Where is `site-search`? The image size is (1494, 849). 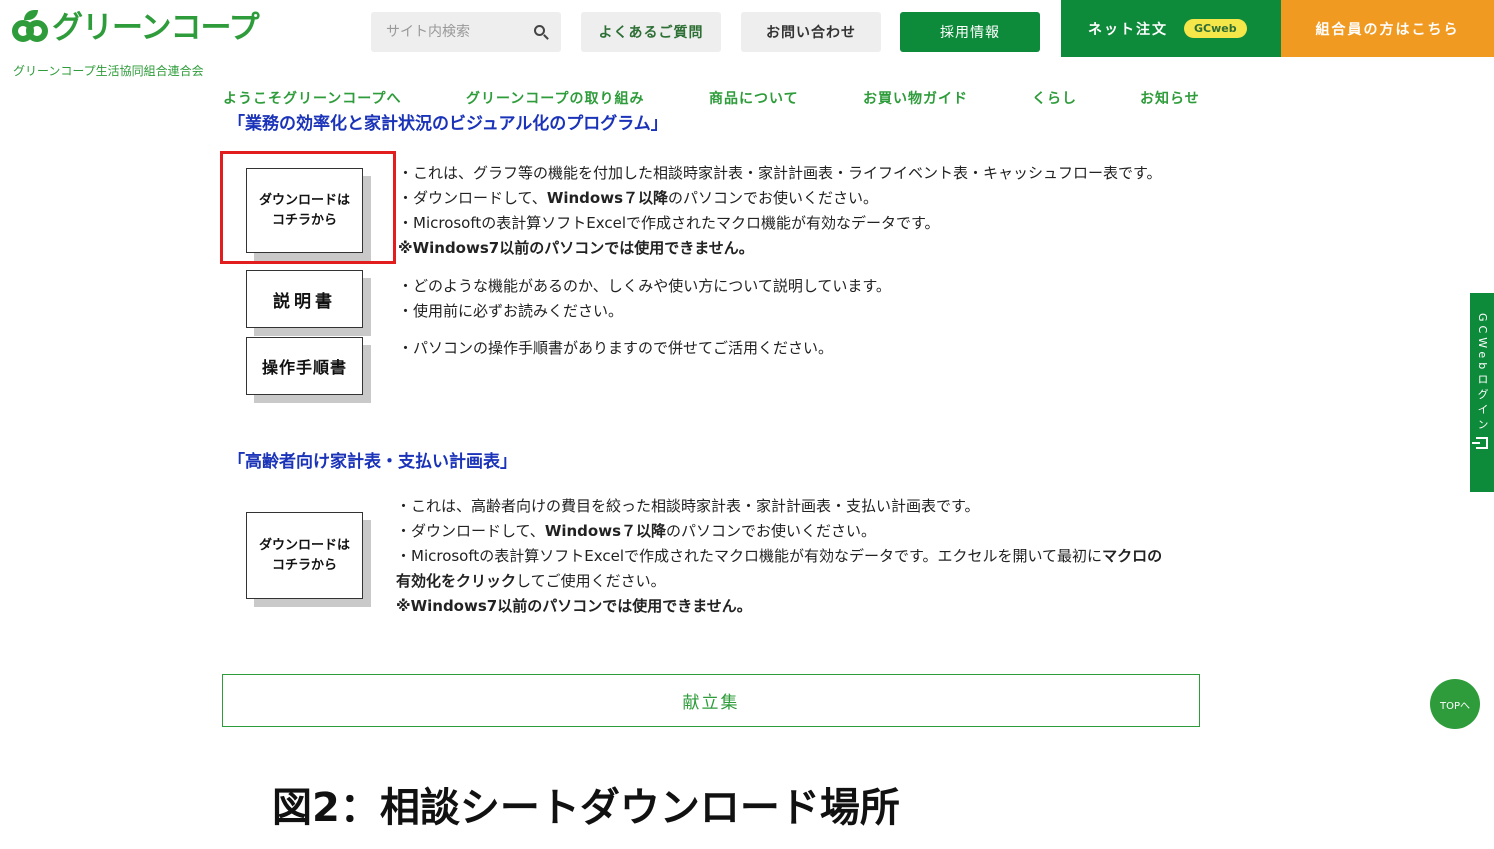
site-search is located at coordinates (466, 32).